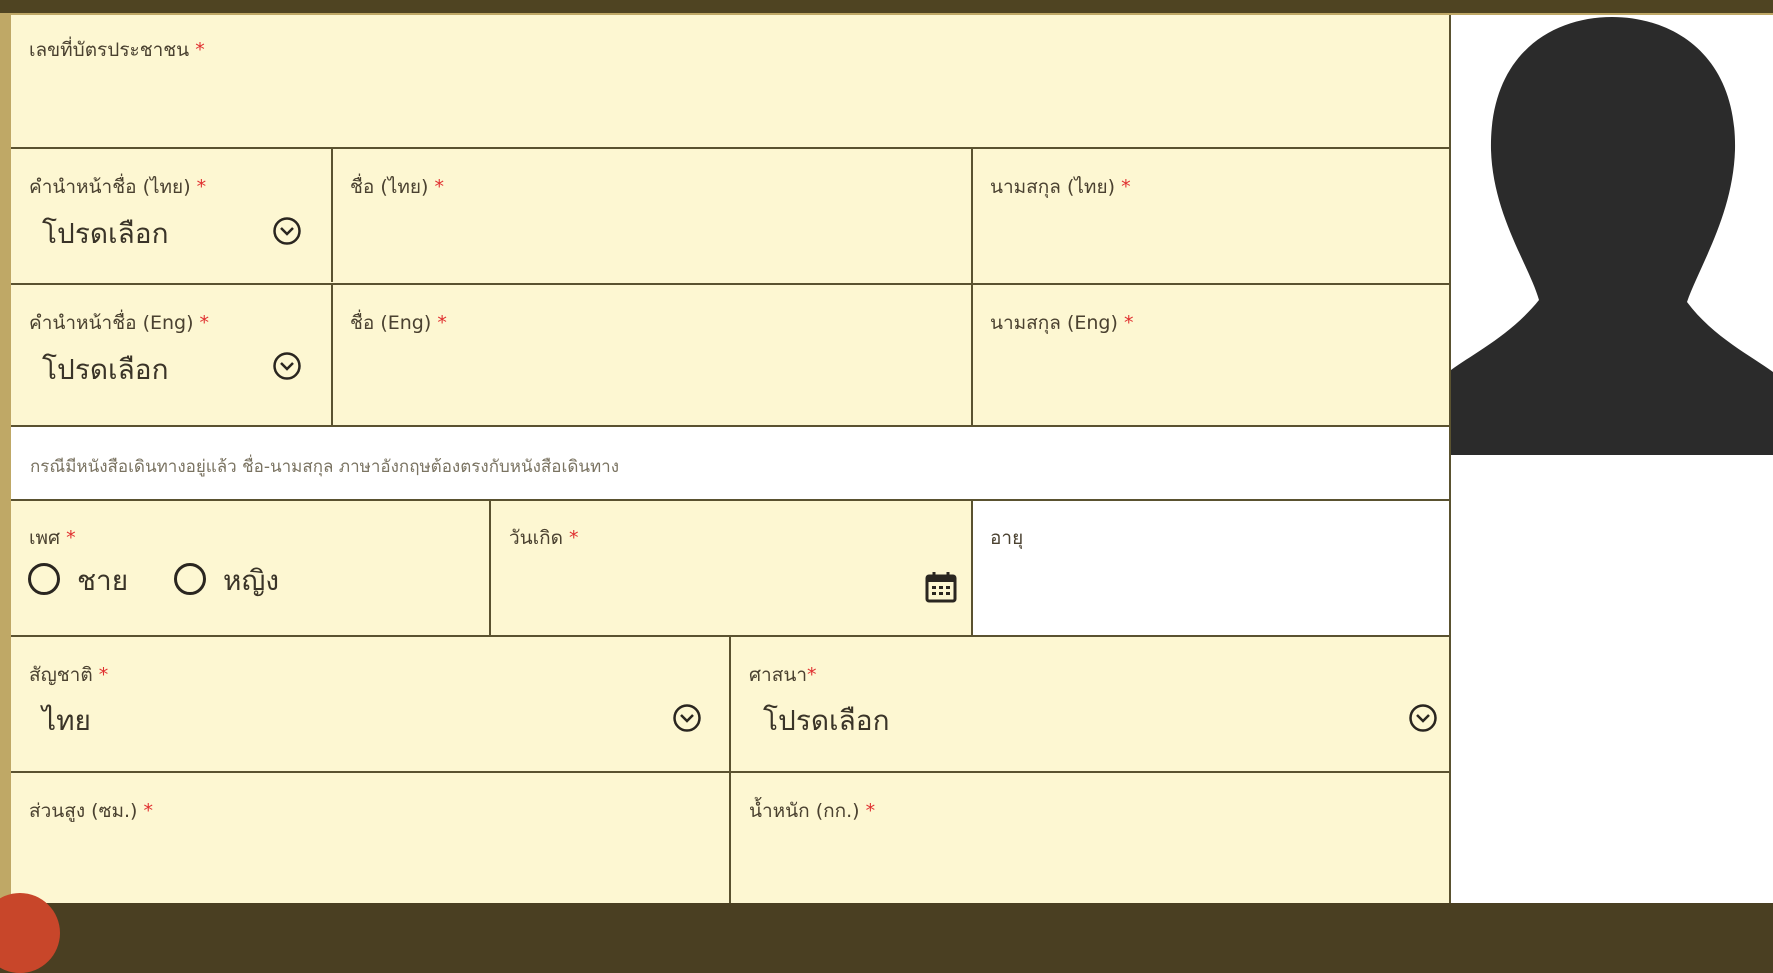  Describe the element at coordinates (105, 369) in the screenshot. I see `title-en-value: โปรดเลือก` at that location.